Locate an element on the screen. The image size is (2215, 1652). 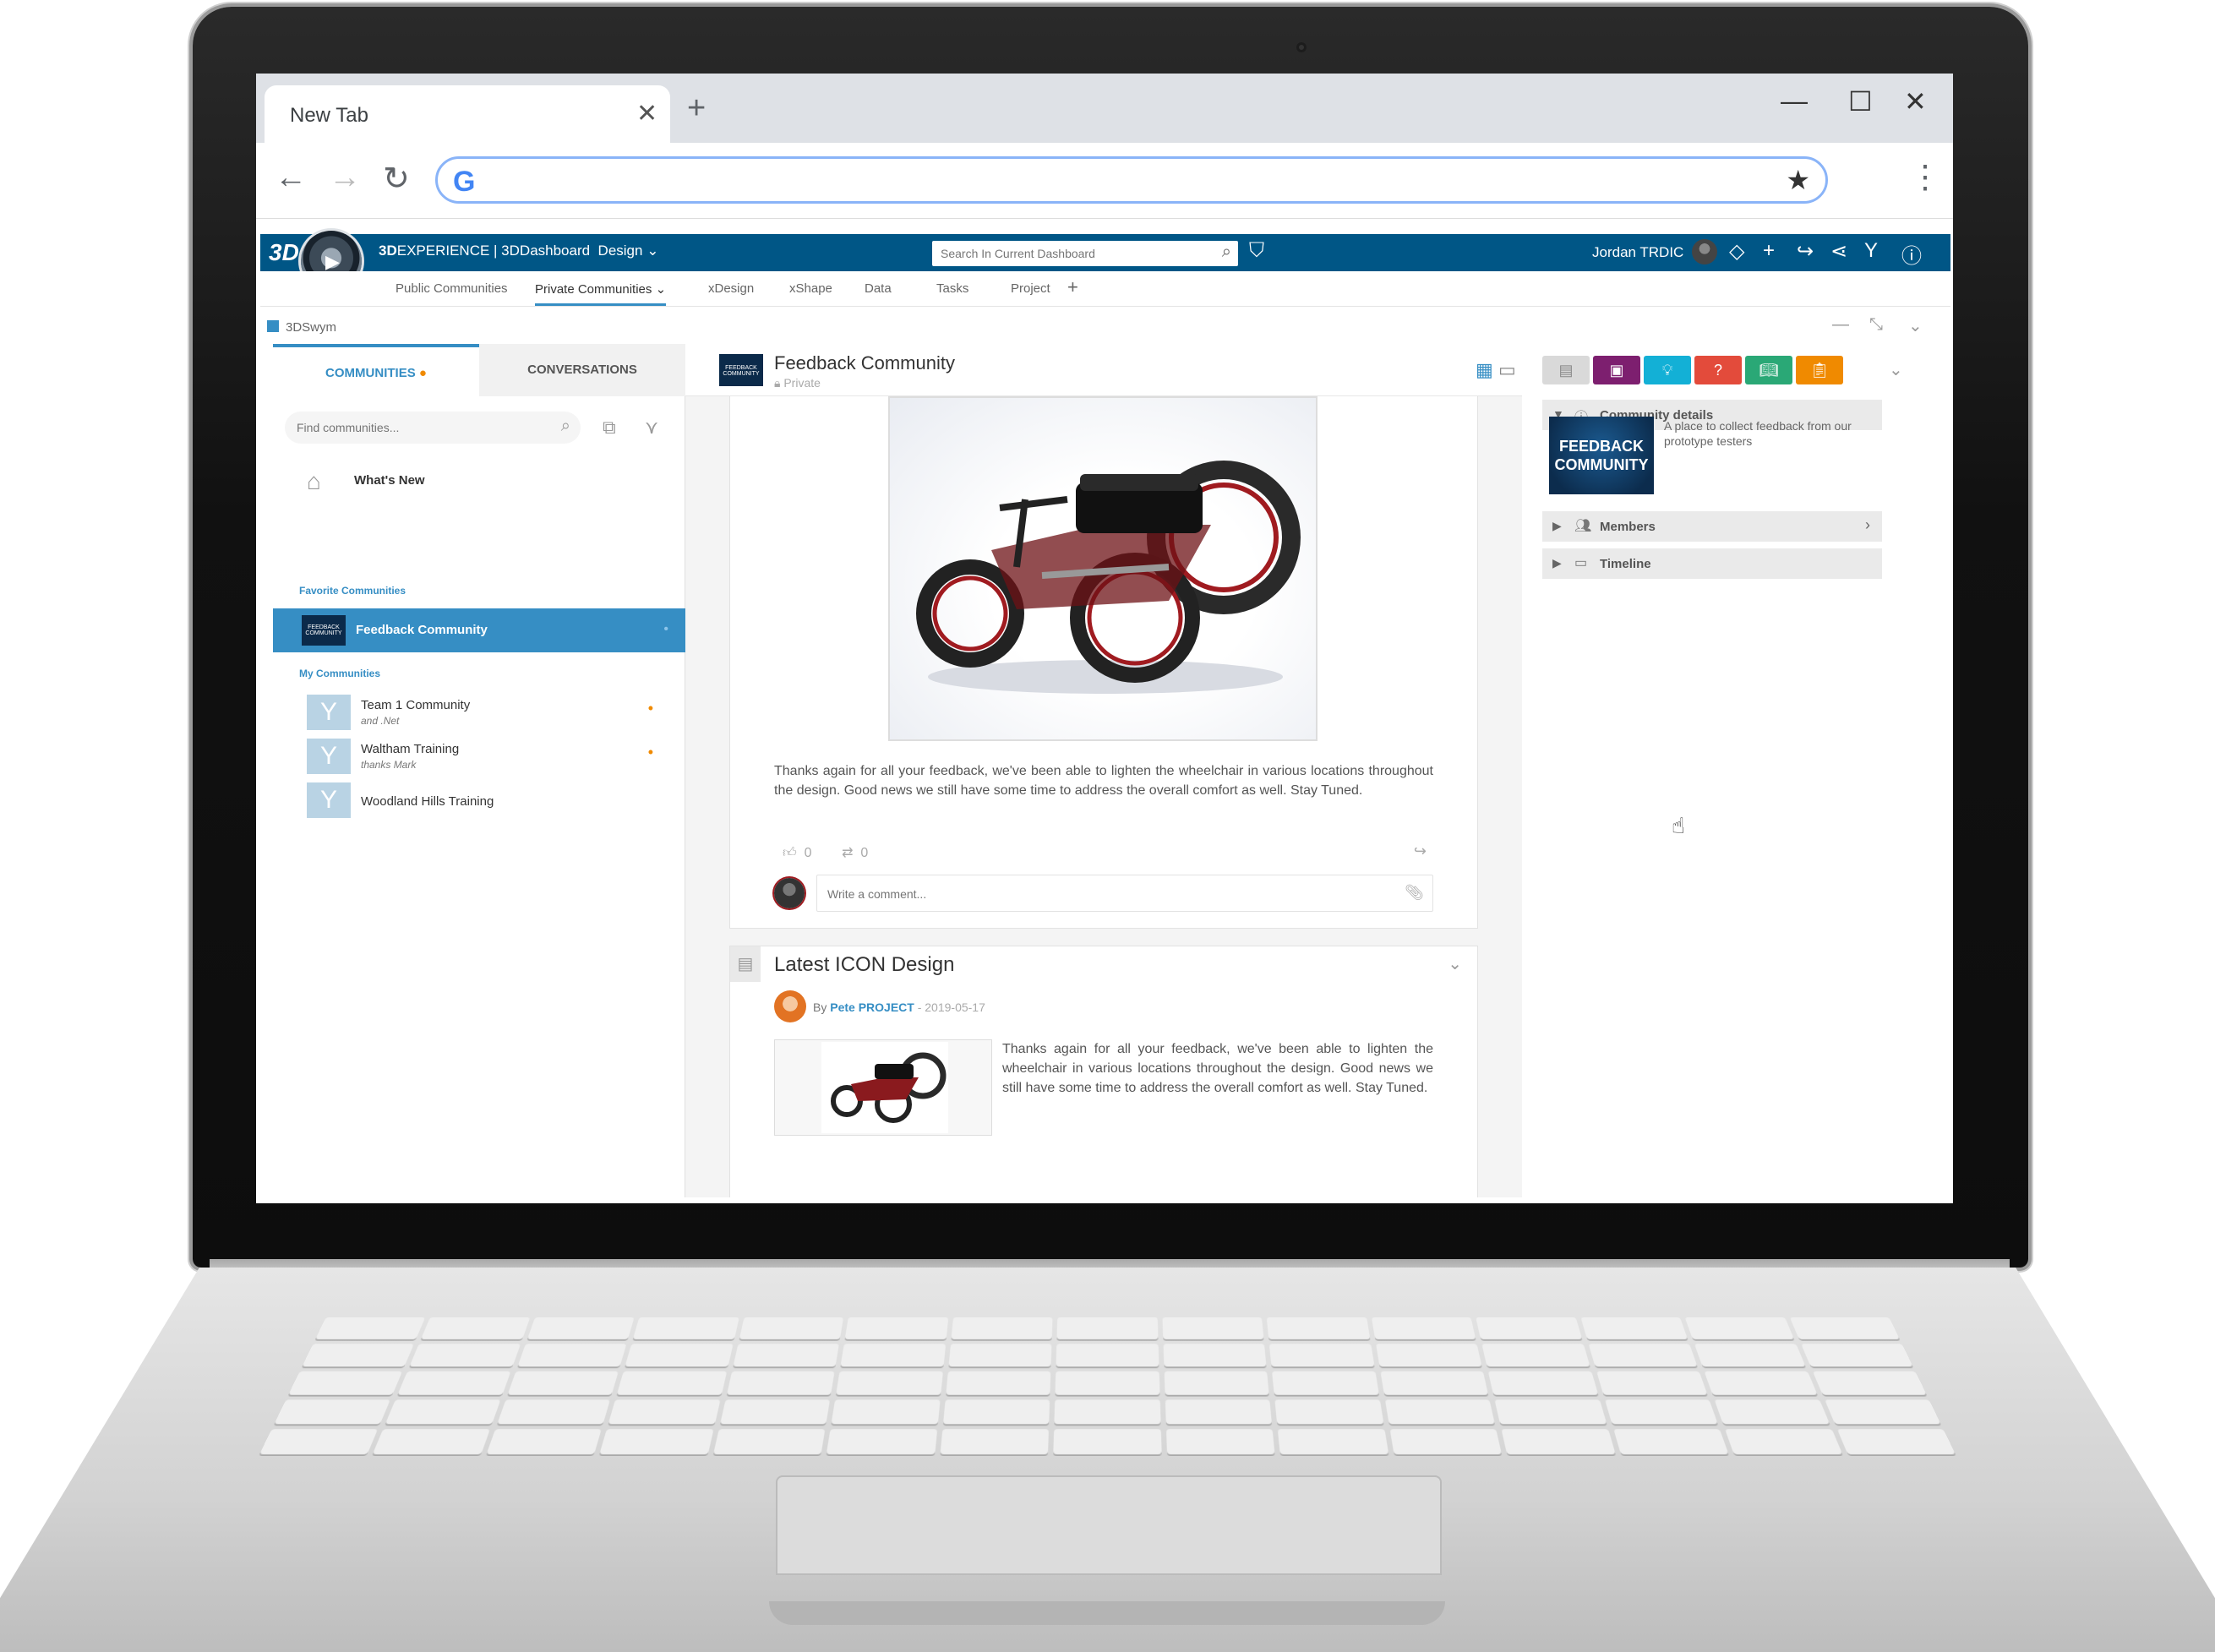
tile-idea-icon: 💡︎ is located at coordinates (1667, 370).